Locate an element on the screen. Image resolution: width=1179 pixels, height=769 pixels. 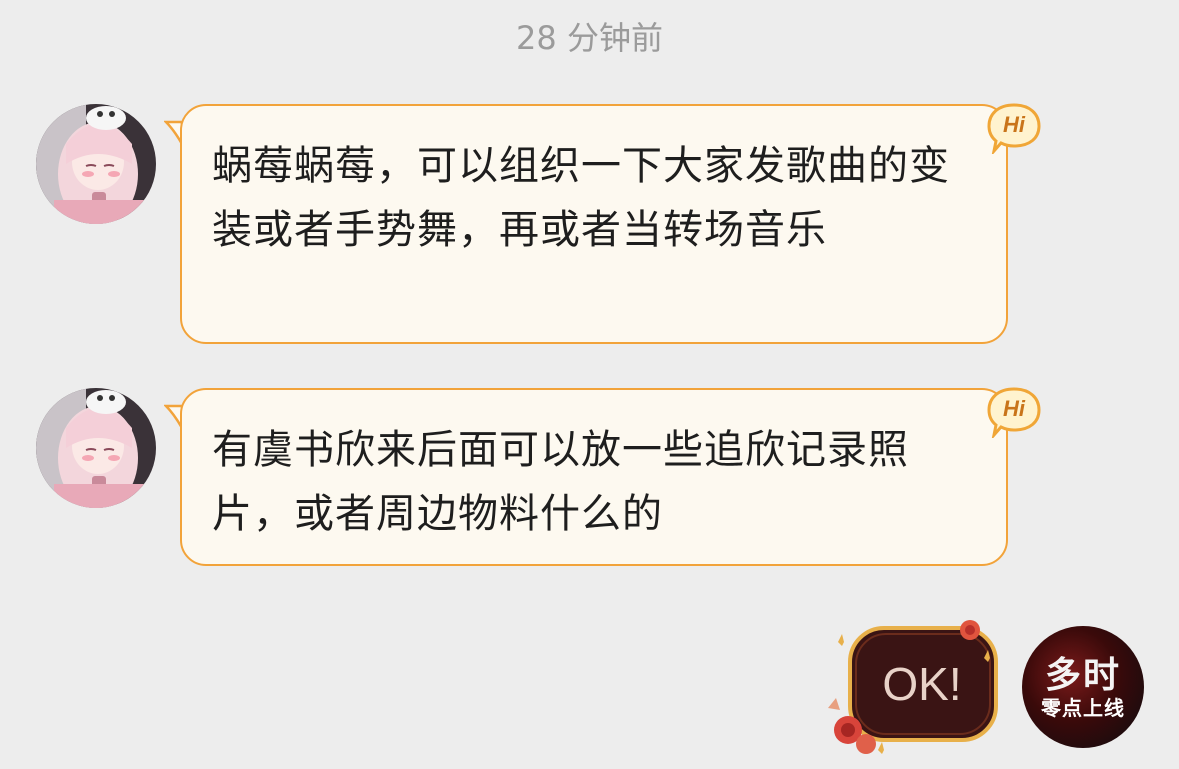
avatar-subtitle: 零点上线 is located at coordinates (1083, 708).